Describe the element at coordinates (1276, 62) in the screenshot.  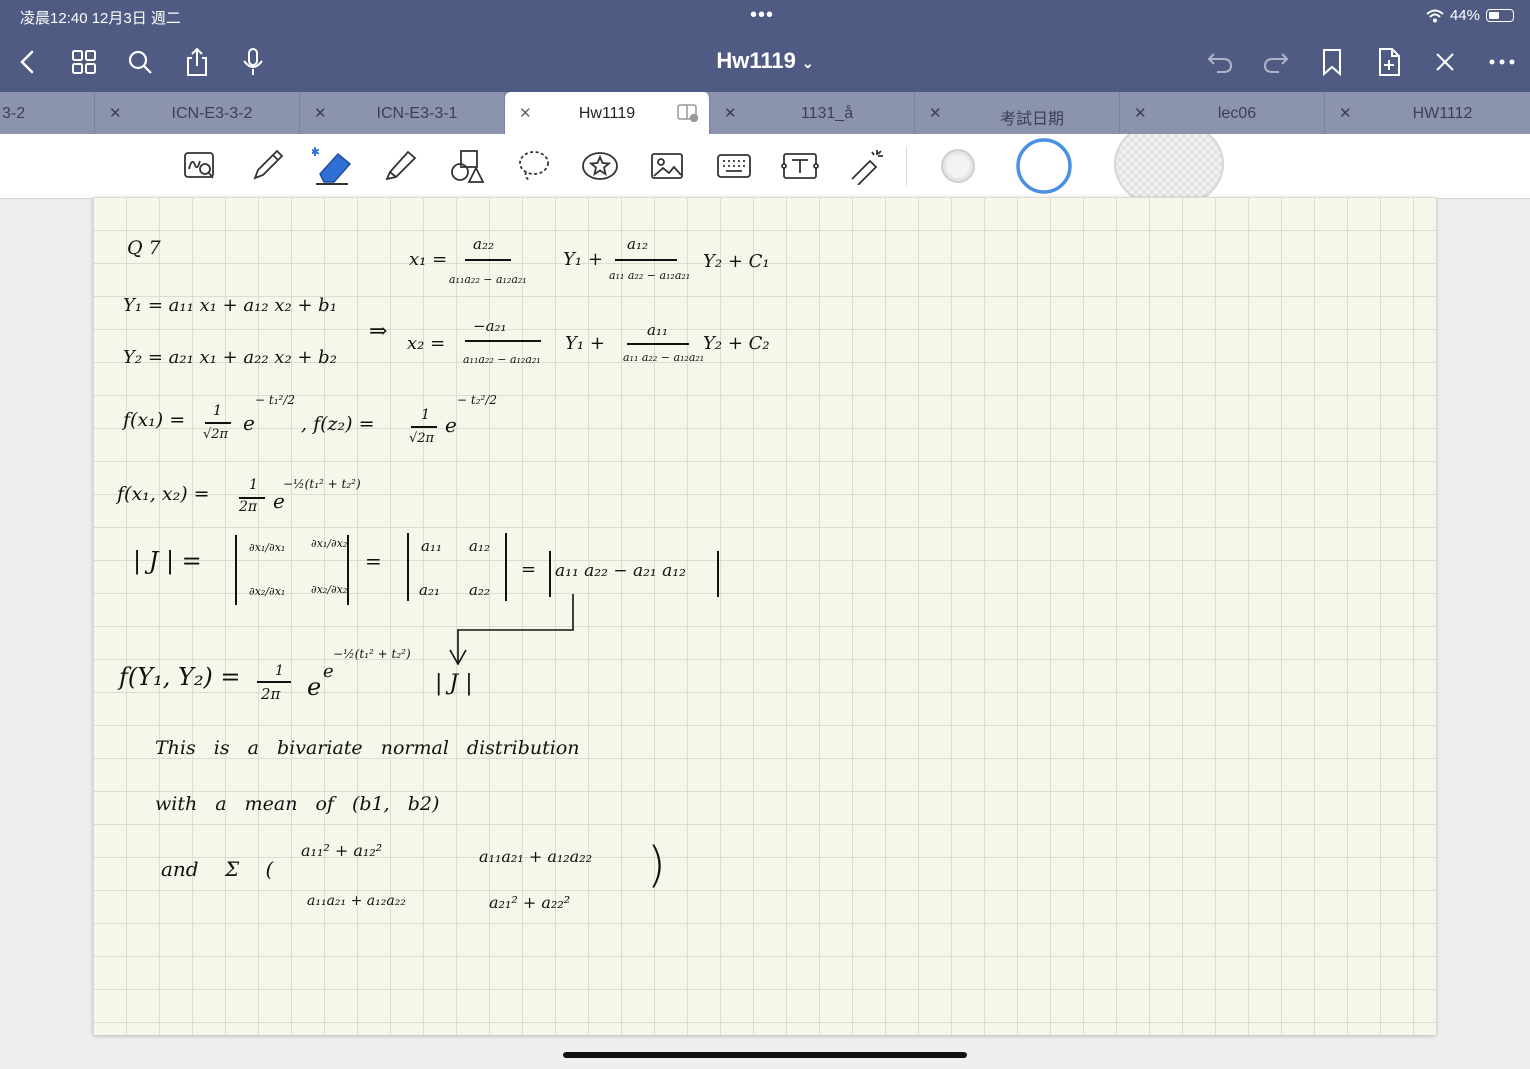
I see `redo-icon` at that location.